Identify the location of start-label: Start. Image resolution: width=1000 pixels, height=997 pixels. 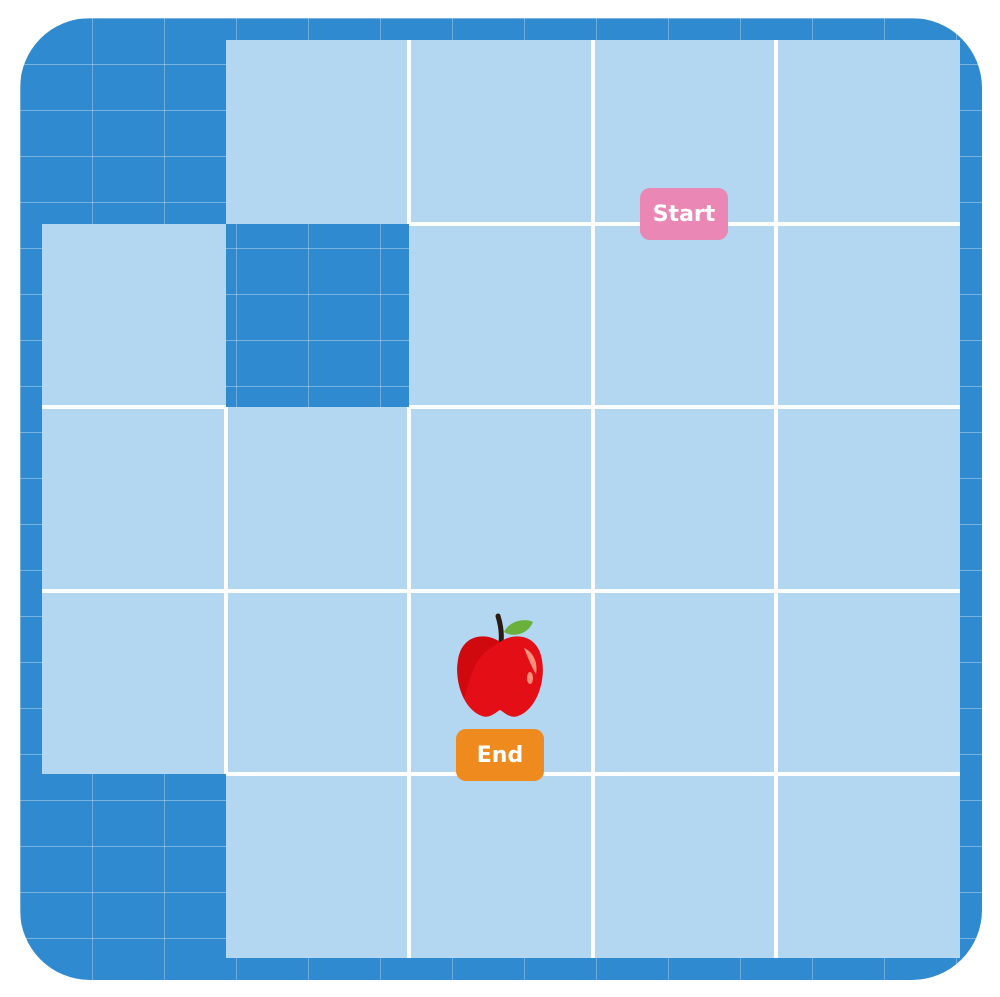
(684, 214).